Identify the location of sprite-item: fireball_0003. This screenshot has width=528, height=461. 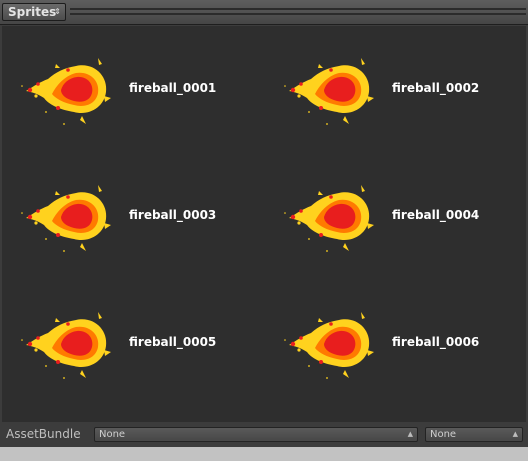
(135, 215).